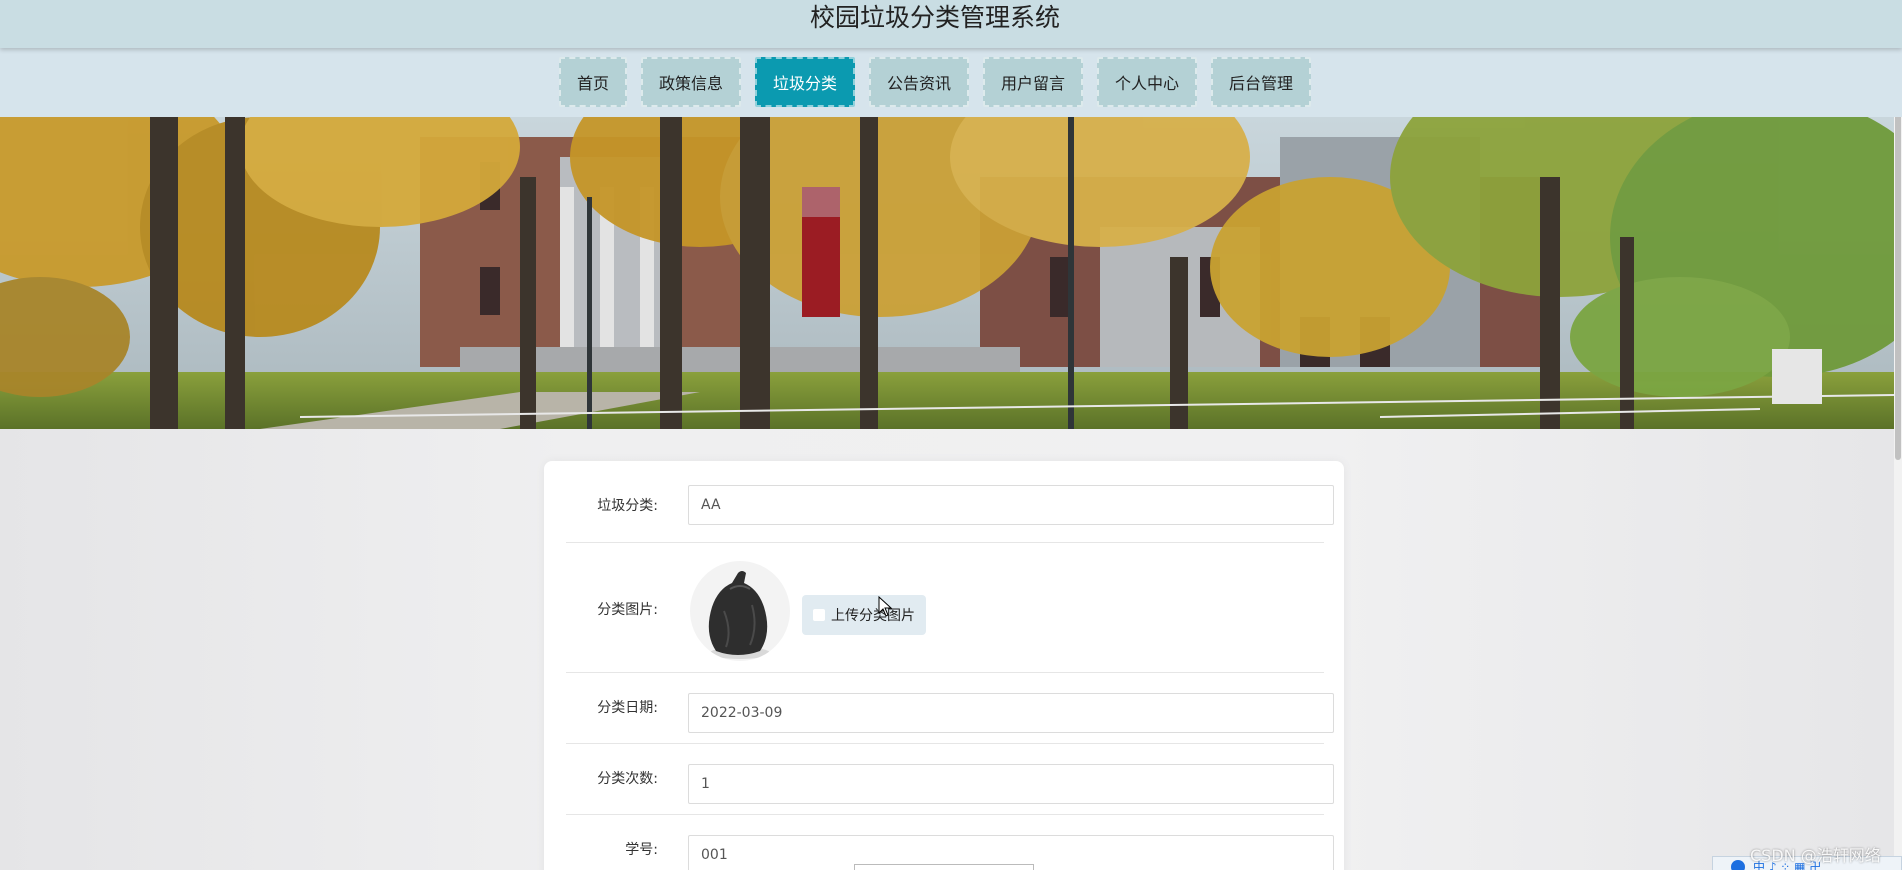 This screenshot has height=870, width=1902. I want to click on form-row-count: 分类次数: 1, so click(950, 779).